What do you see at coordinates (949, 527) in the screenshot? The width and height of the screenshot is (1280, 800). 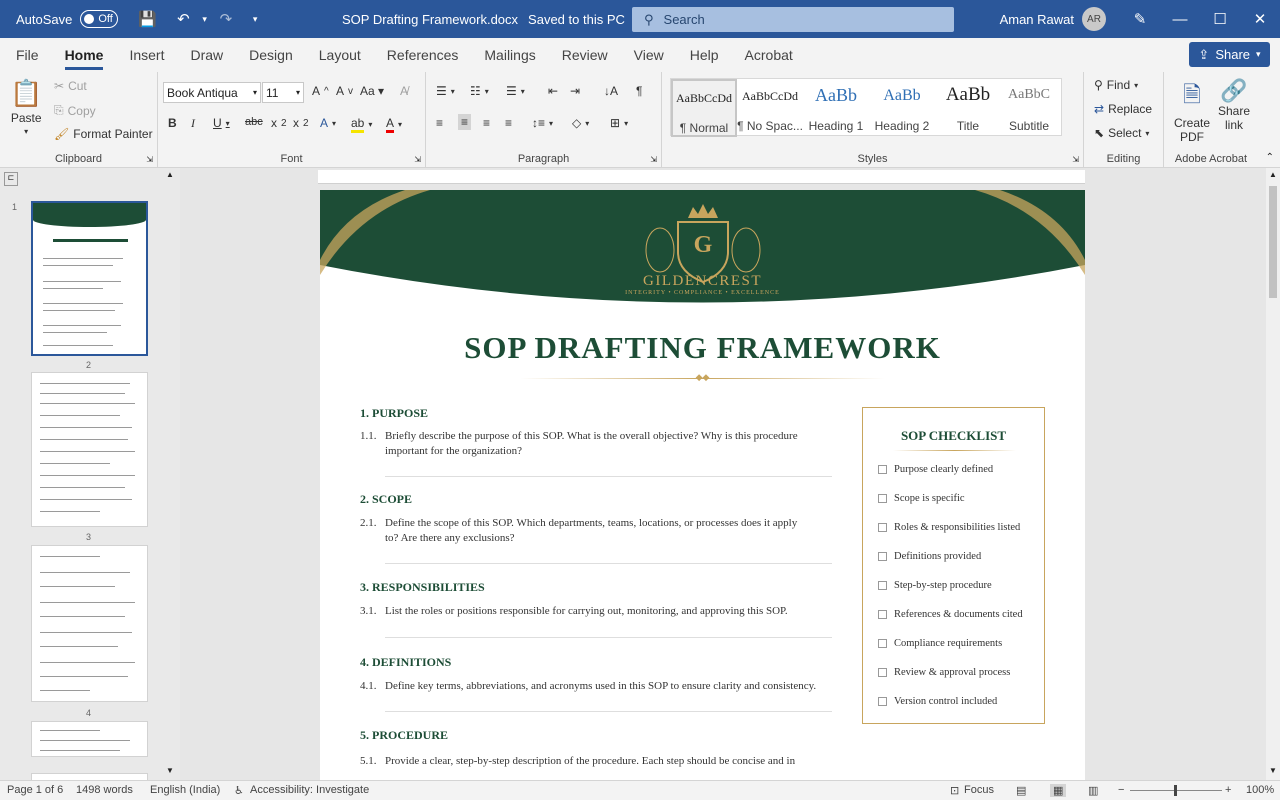 I see `checklist-item: Roles & responsibilities listed` at bounding box center [949, 527].